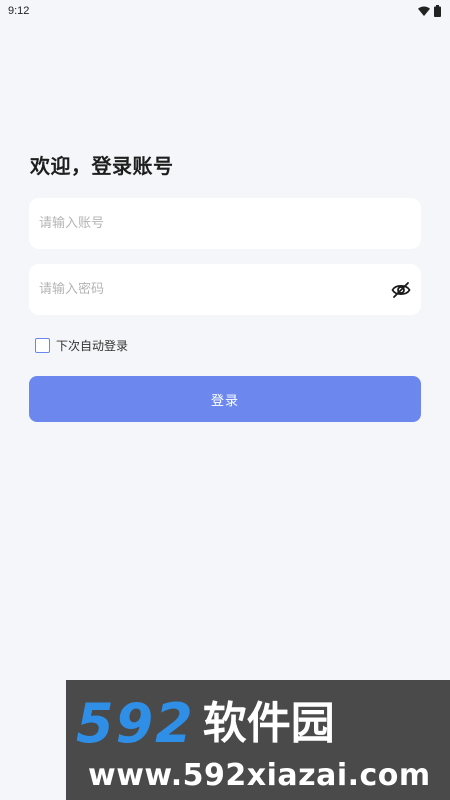  What do you see at coordinates (19, 11) in the screenshot?
I see `status-time: 9:12` at bounding box center [19, 11].